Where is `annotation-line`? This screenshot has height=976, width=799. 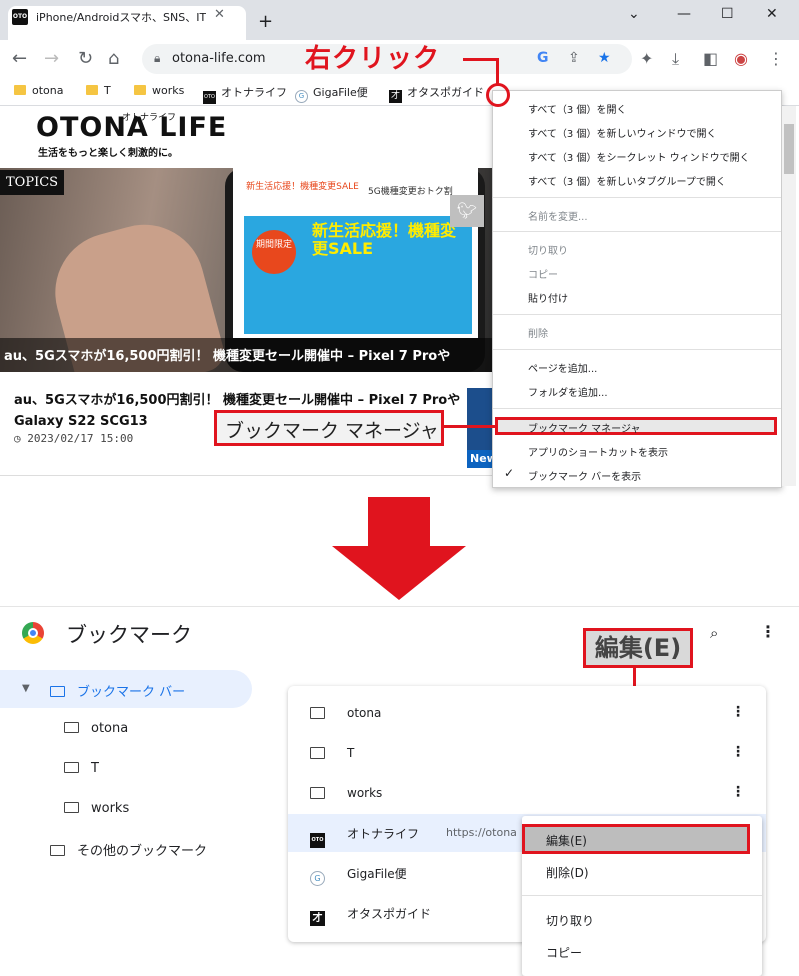
annotation-line is located at coordinates (480, 59).